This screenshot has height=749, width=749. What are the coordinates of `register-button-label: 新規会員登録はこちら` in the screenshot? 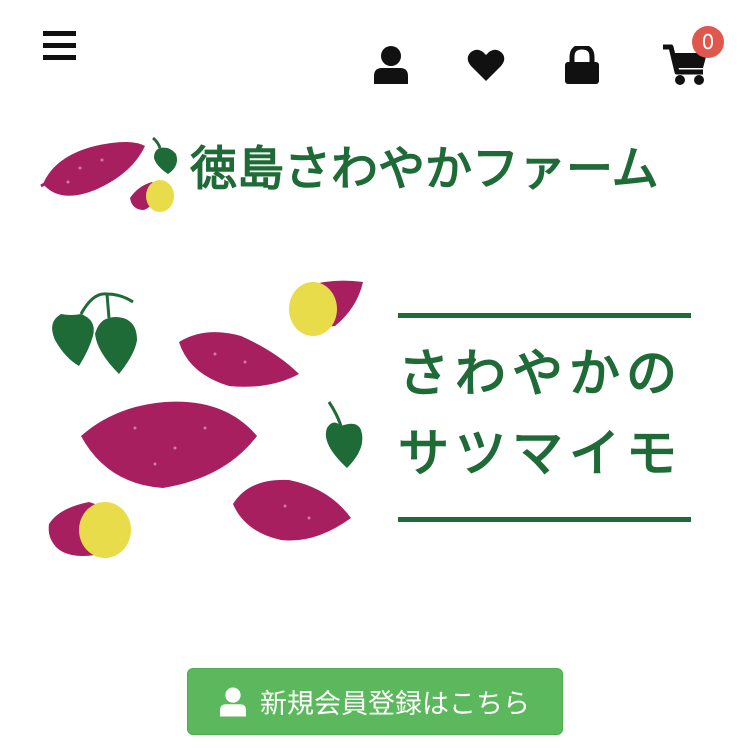 It's located at (395, 704).